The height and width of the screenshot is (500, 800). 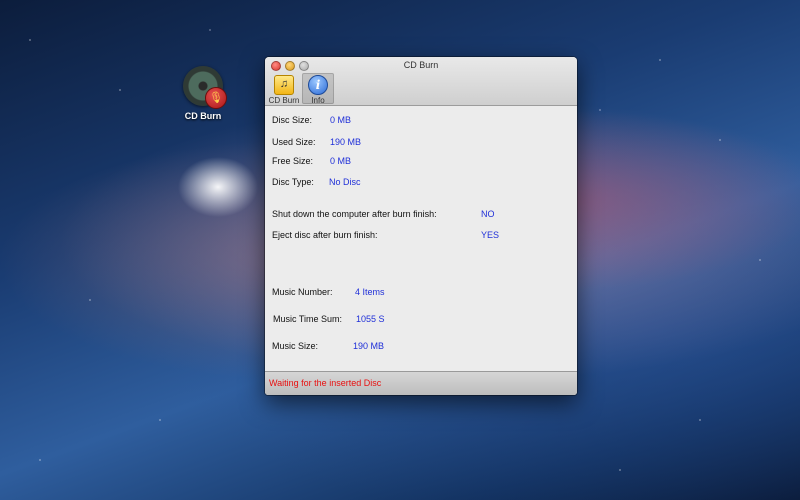 I want to click on toolbar-cd-burn-label: CD Burn, so click(x=284, y=100).